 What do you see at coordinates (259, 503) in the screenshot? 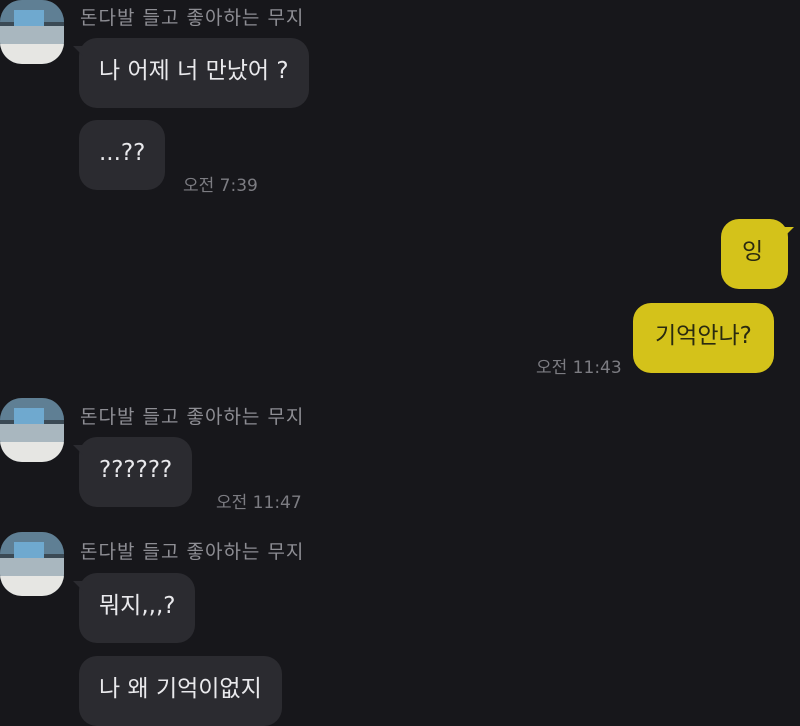
I see `message-timestamp: 오전 11:47` at bounding box center [259, 503].